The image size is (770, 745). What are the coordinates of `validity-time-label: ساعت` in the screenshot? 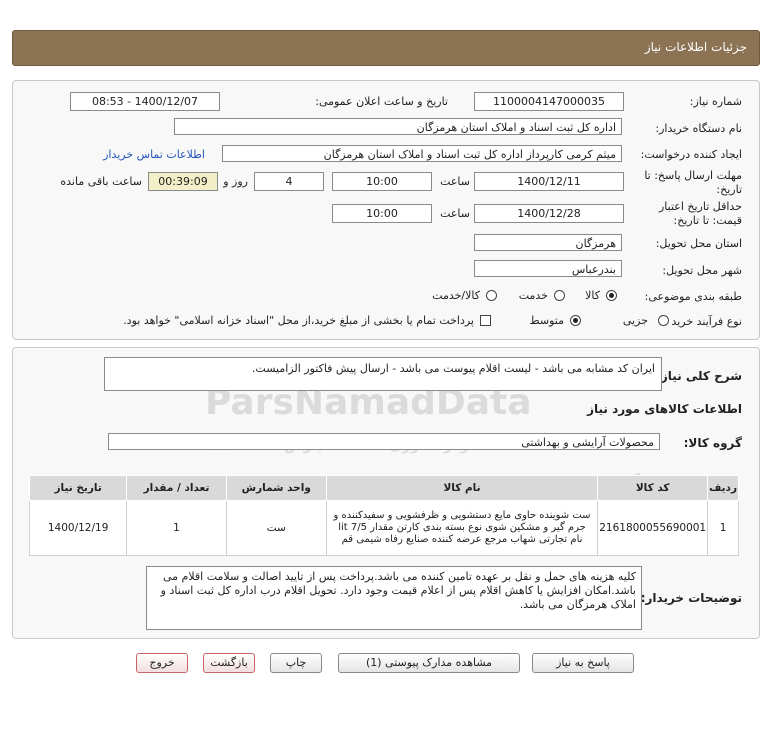 It's located at (455, 213).